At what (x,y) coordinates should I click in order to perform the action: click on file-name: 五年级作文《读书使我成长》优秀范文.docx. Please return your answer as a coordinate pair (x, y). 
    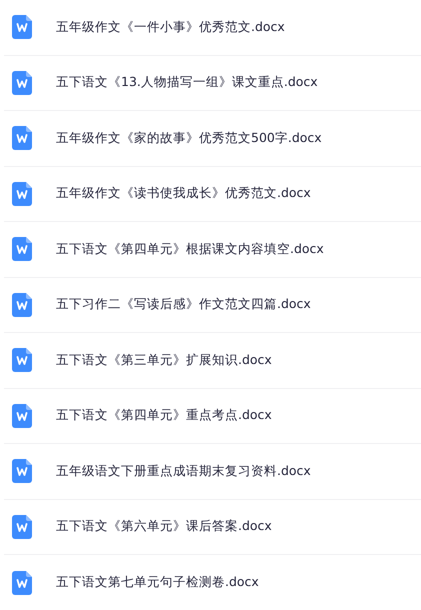
    Looking at the image, I should click on (183, 193).